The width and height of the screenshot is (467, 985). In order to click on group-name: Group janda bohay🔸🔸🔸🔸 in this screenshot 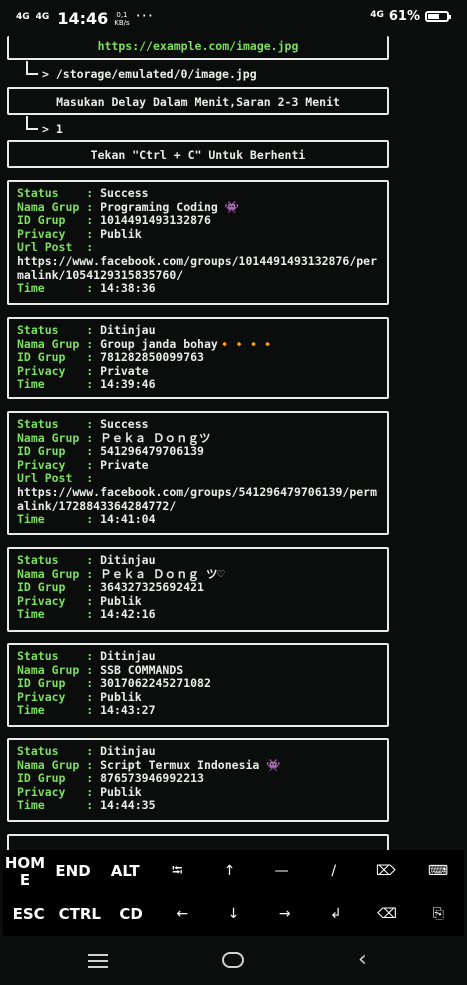, I will do `click(188, 343)`.